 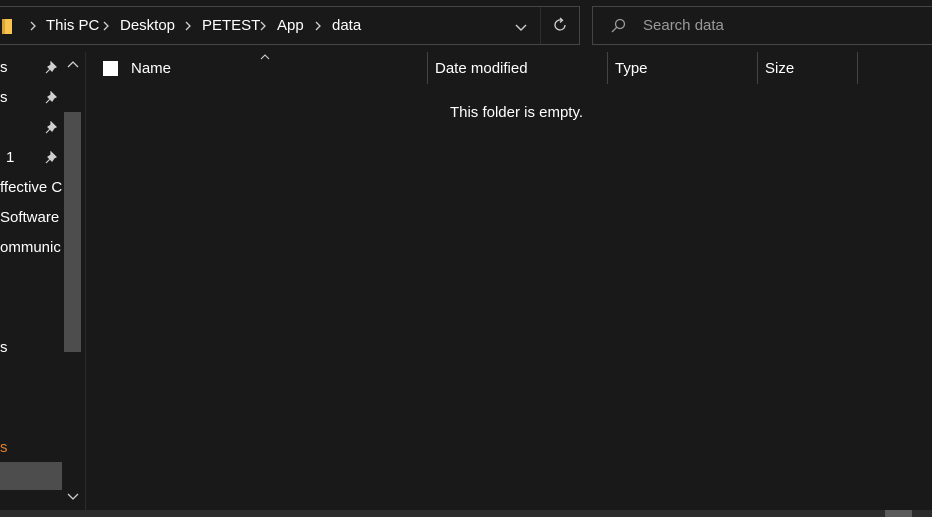 I want to click on column-header-date-modified: Date modified, so click(x=481, y=68).